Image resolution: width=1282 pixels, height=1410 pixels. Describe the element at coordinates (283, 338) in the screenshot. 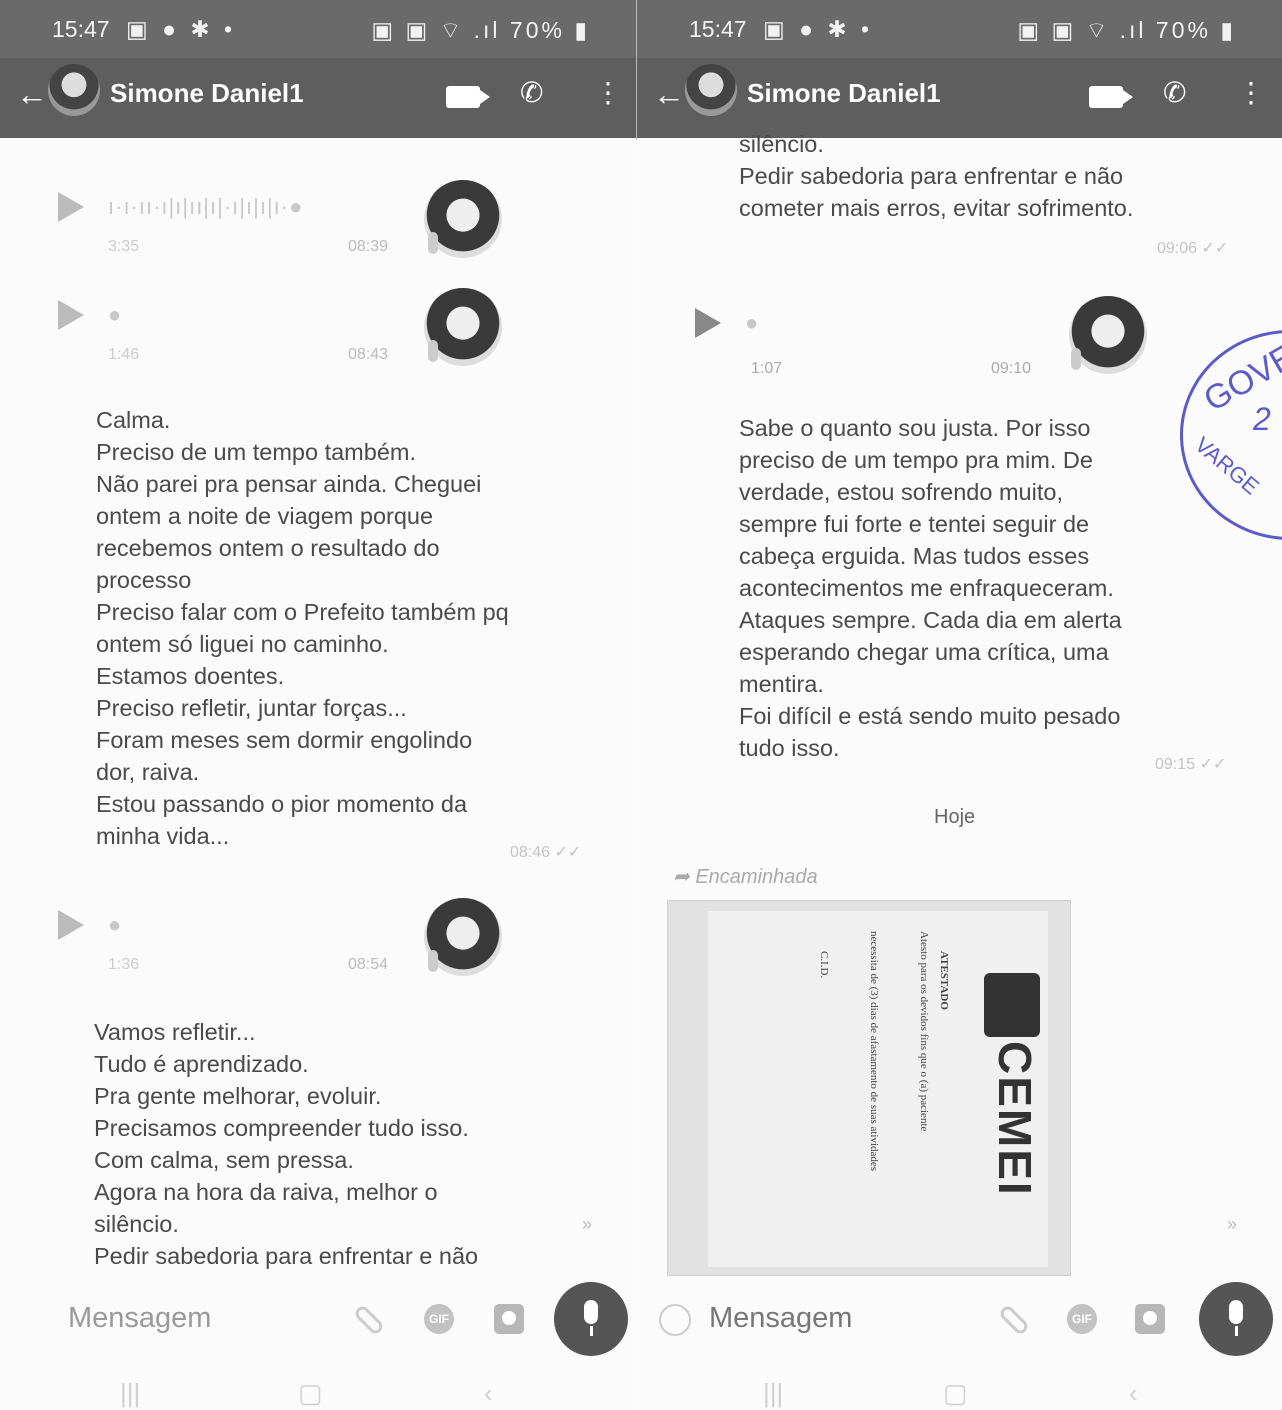

I see `voice-message: ● 1:46 08:43` at that location.